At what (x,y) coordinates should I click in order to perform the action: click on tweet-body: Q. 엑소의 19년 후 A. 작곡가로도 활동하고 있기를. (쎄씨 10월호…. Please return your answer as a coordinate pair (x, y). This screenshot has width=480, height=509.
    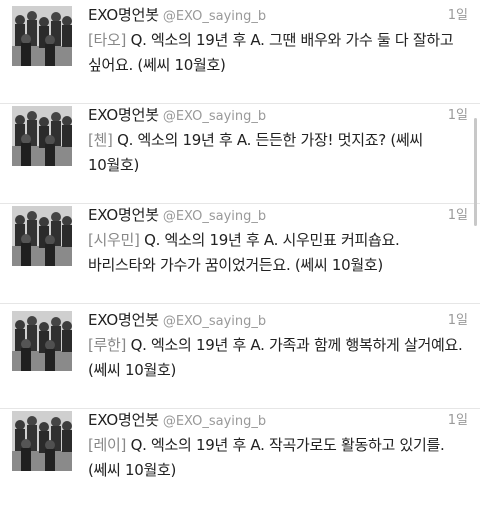
    Looking at the image, I should click on (266, 457).